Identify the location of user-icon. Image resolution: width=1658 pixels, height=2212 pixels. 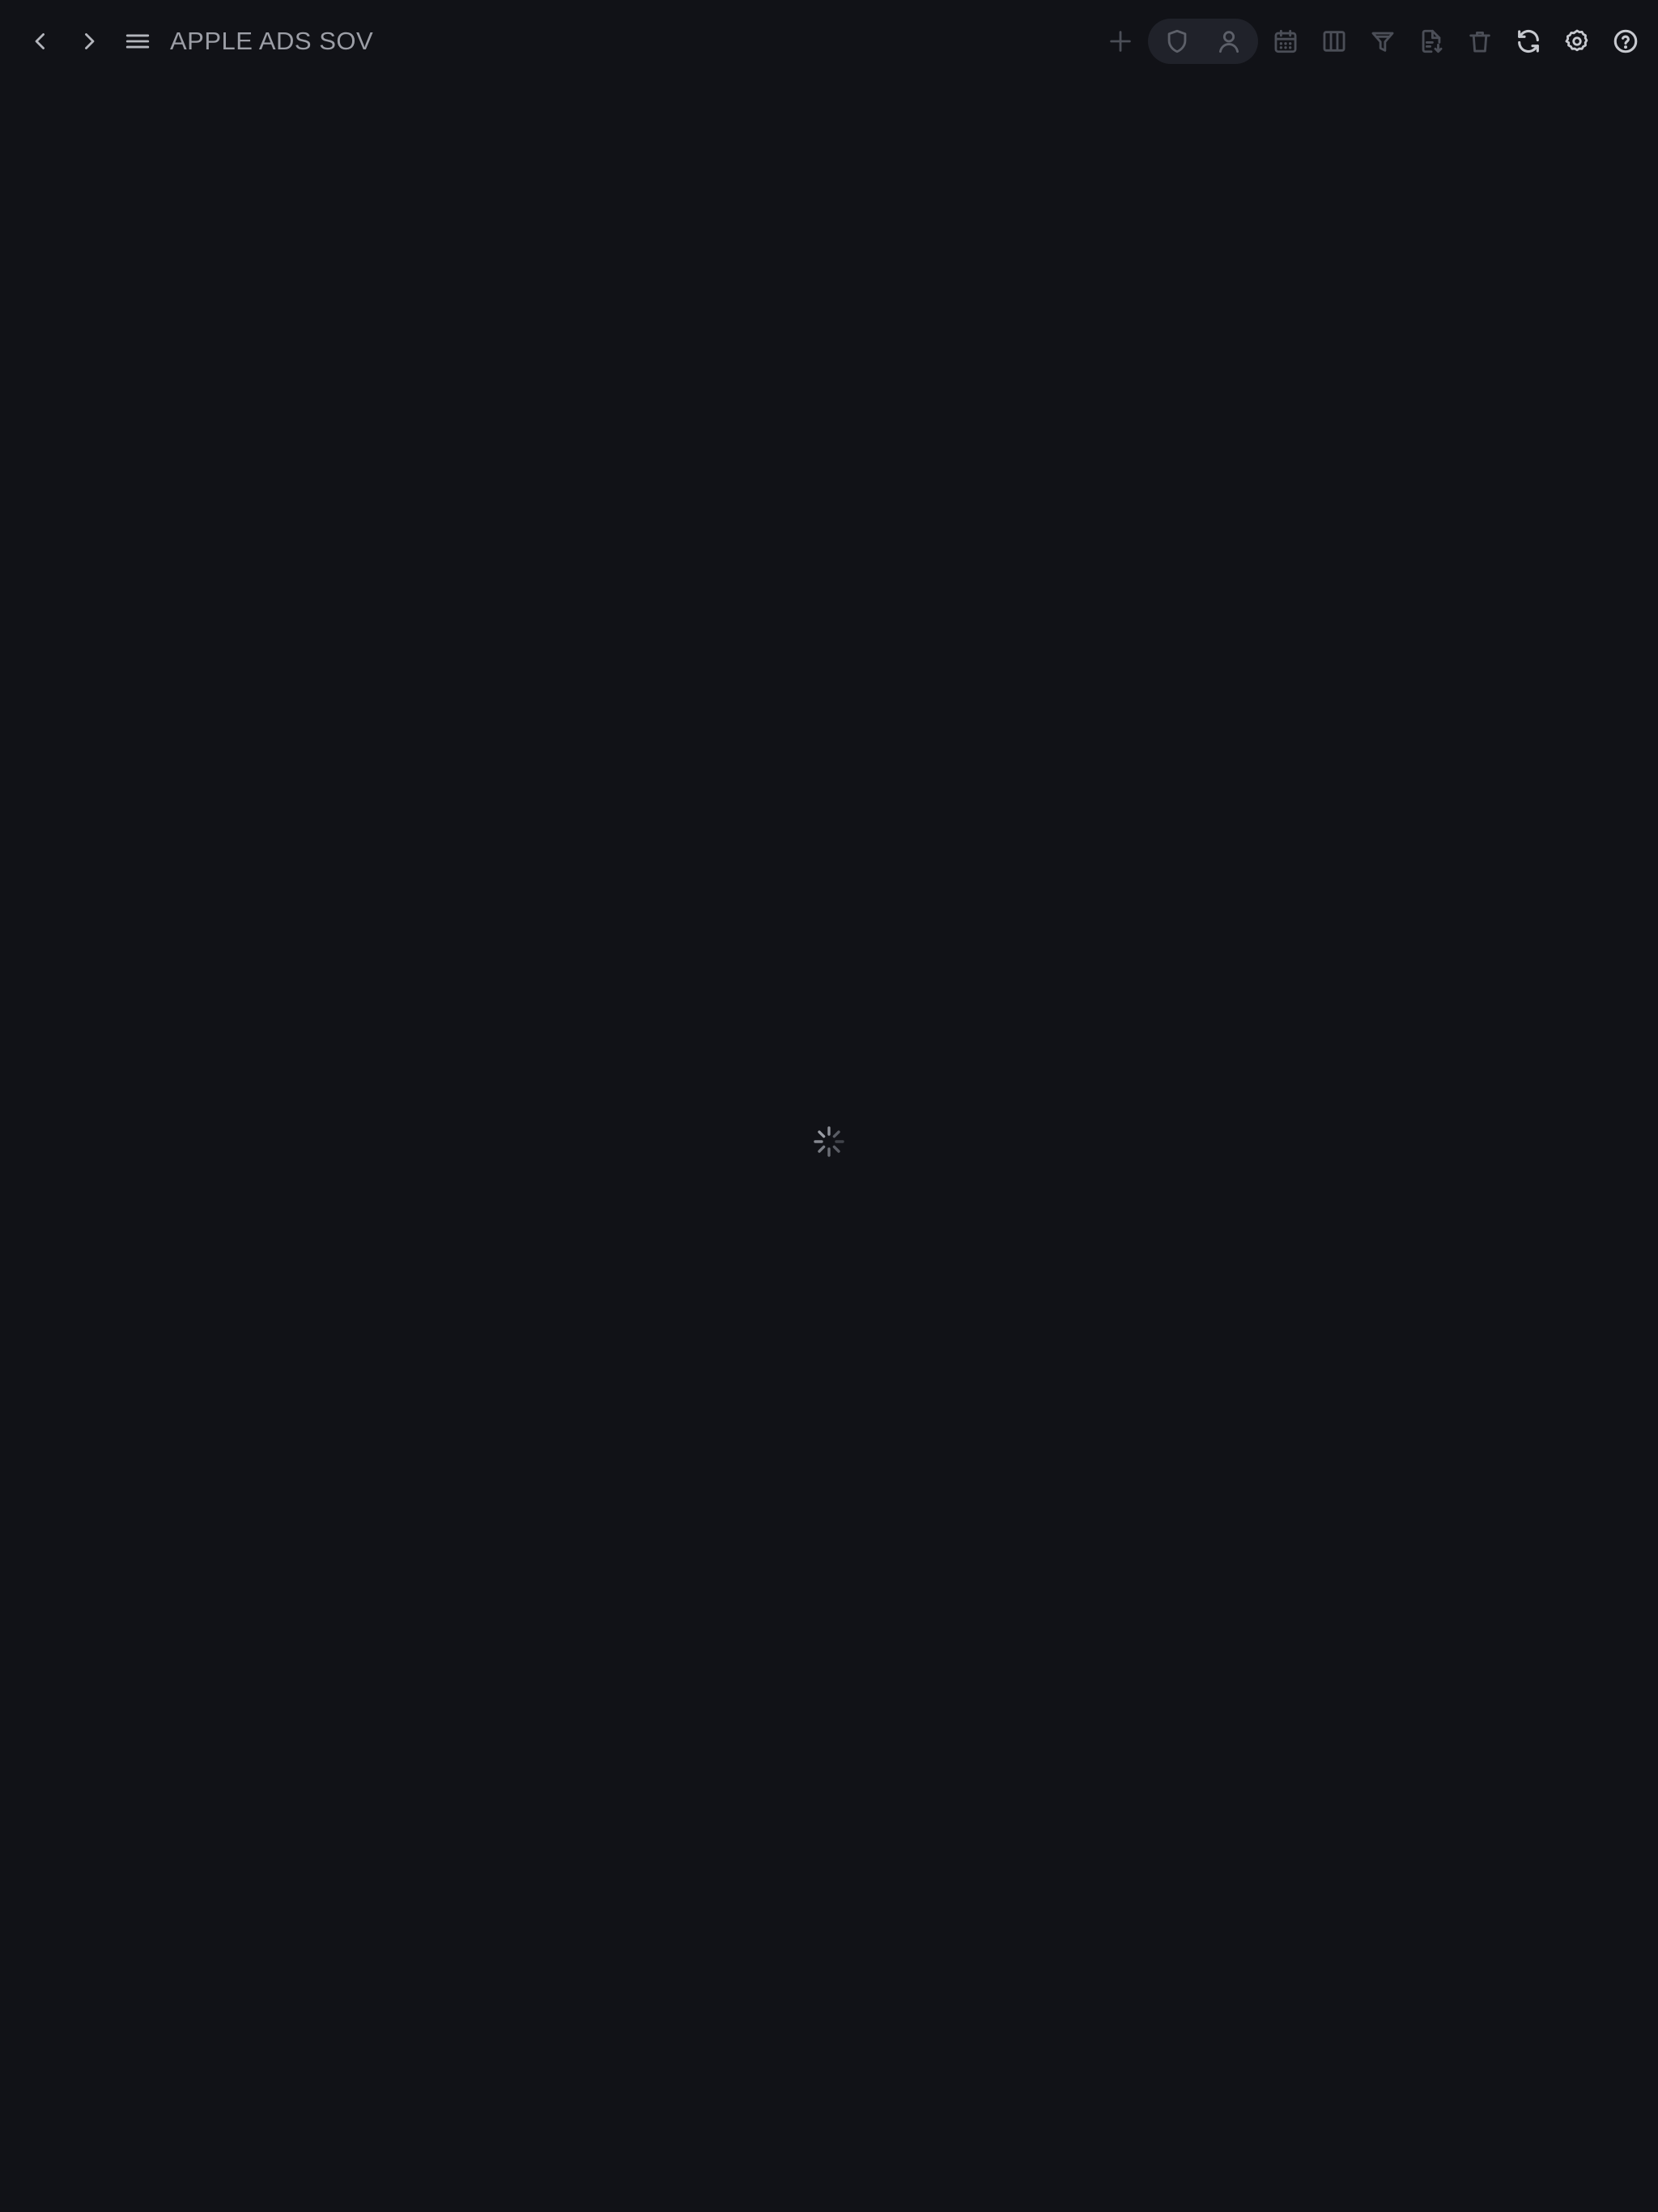
(1228, 42).